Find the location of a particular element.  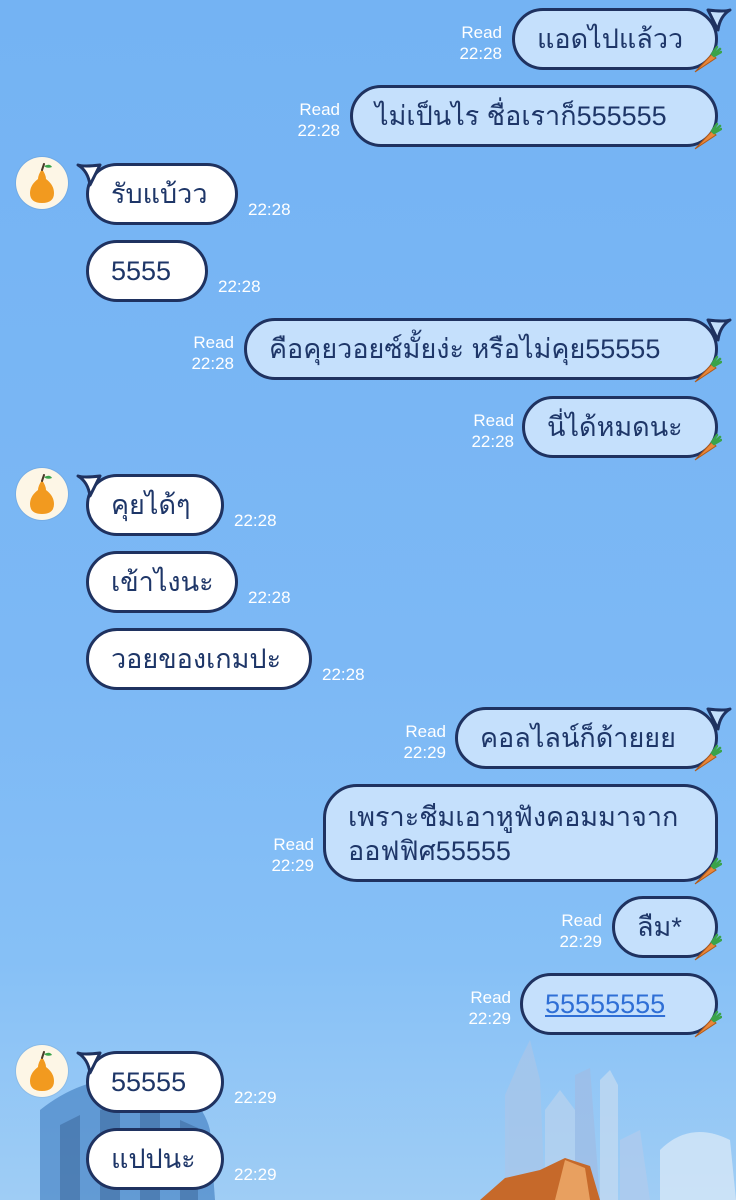

message-row-outgoing: Read 22:29 ลืม* is located at coordinates (368, 928).